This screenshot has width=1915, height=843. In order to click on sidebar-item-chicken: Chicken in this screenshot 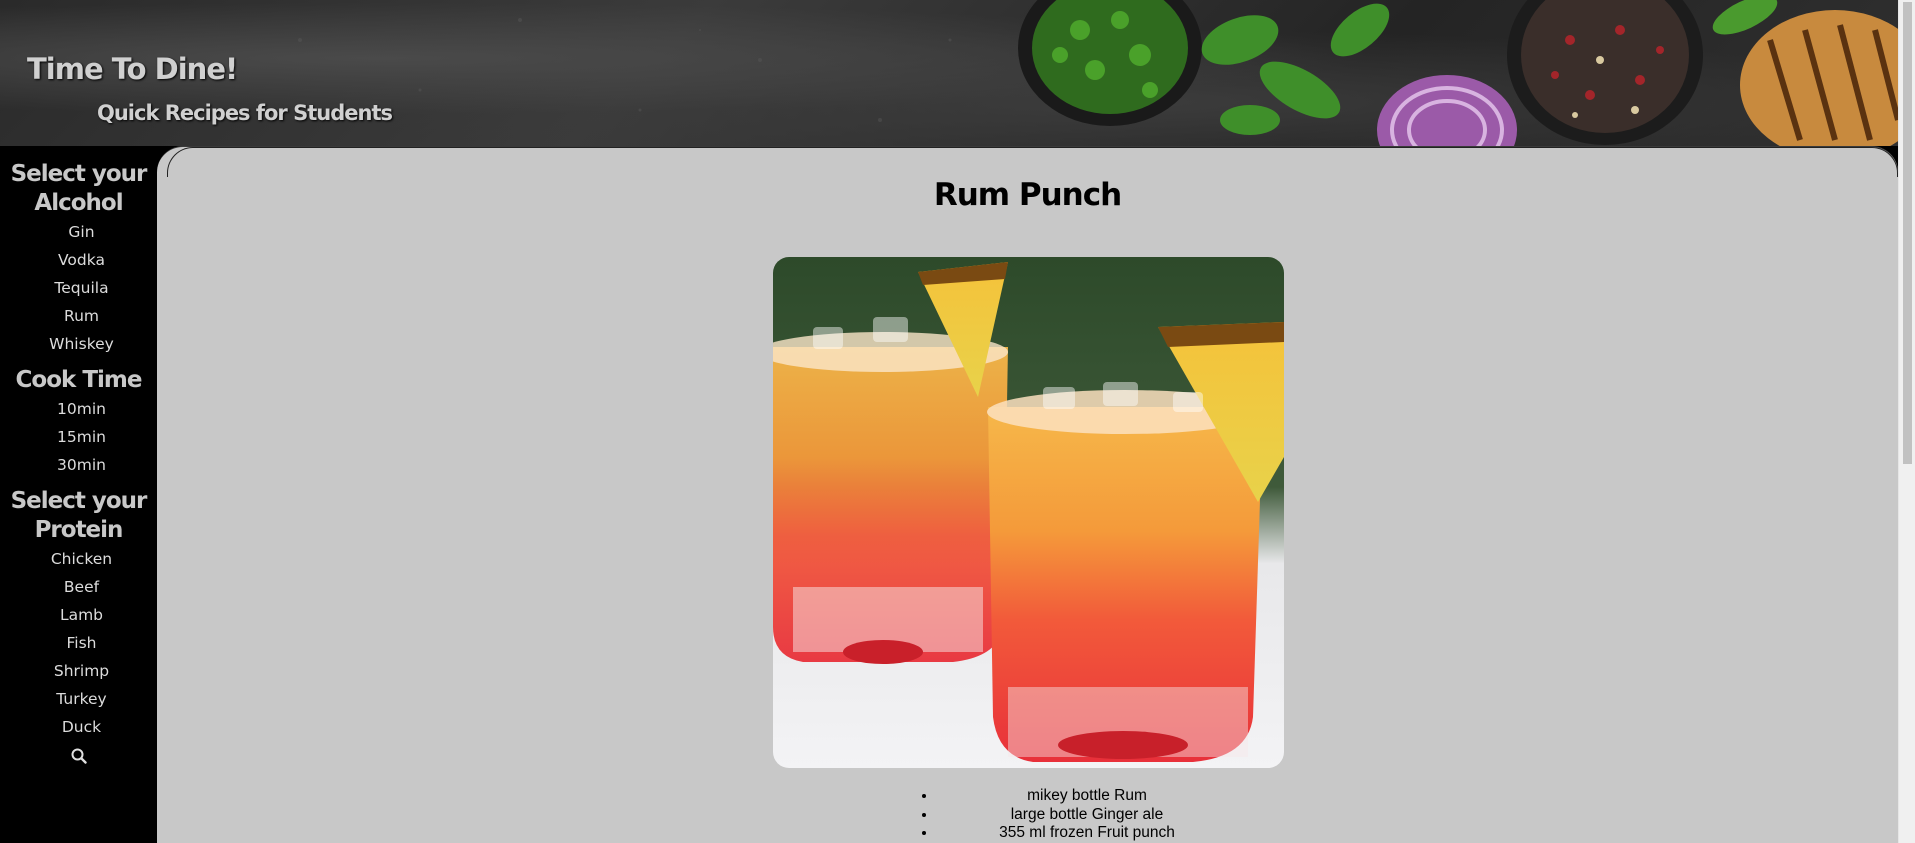, I will do `click(78, 559)`.